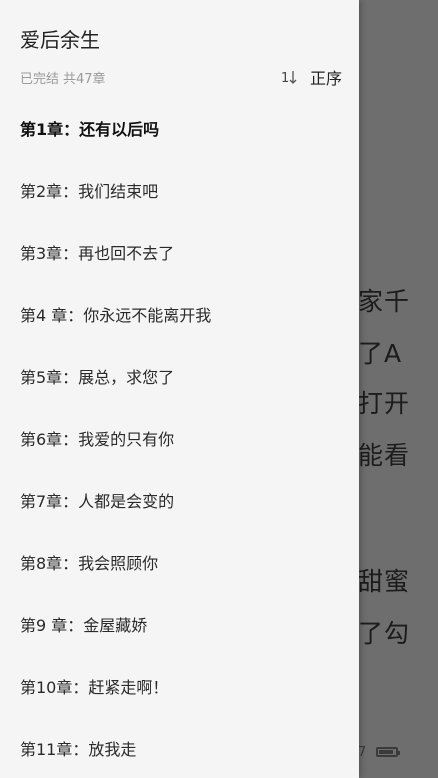 This screenshot has width=438, height=778. I want to click on reader-time: 7, so click(362, 752).